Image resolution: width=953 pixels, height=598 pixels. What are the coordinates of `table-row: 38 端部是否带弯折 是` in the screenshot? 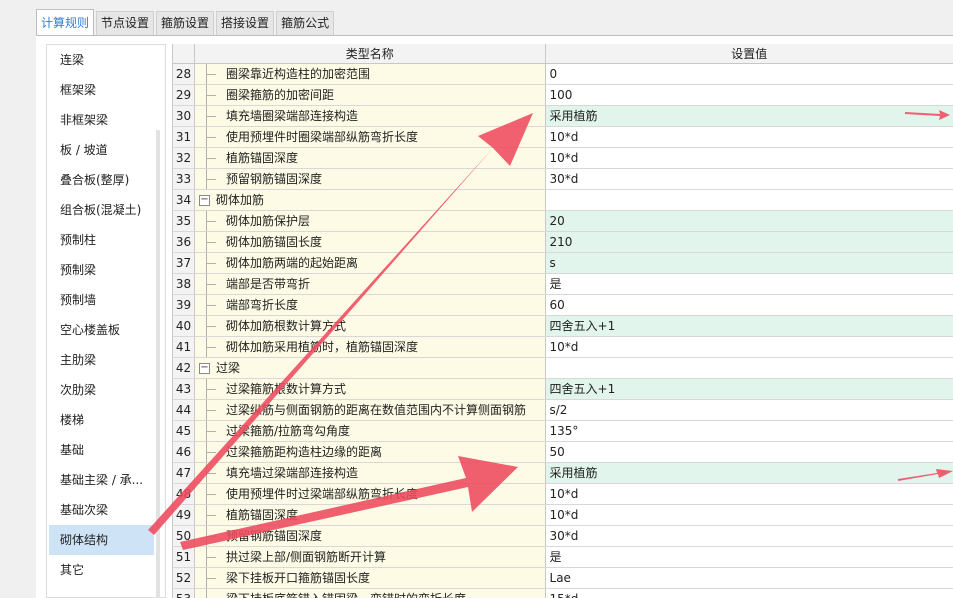 It's located at (563, 284).